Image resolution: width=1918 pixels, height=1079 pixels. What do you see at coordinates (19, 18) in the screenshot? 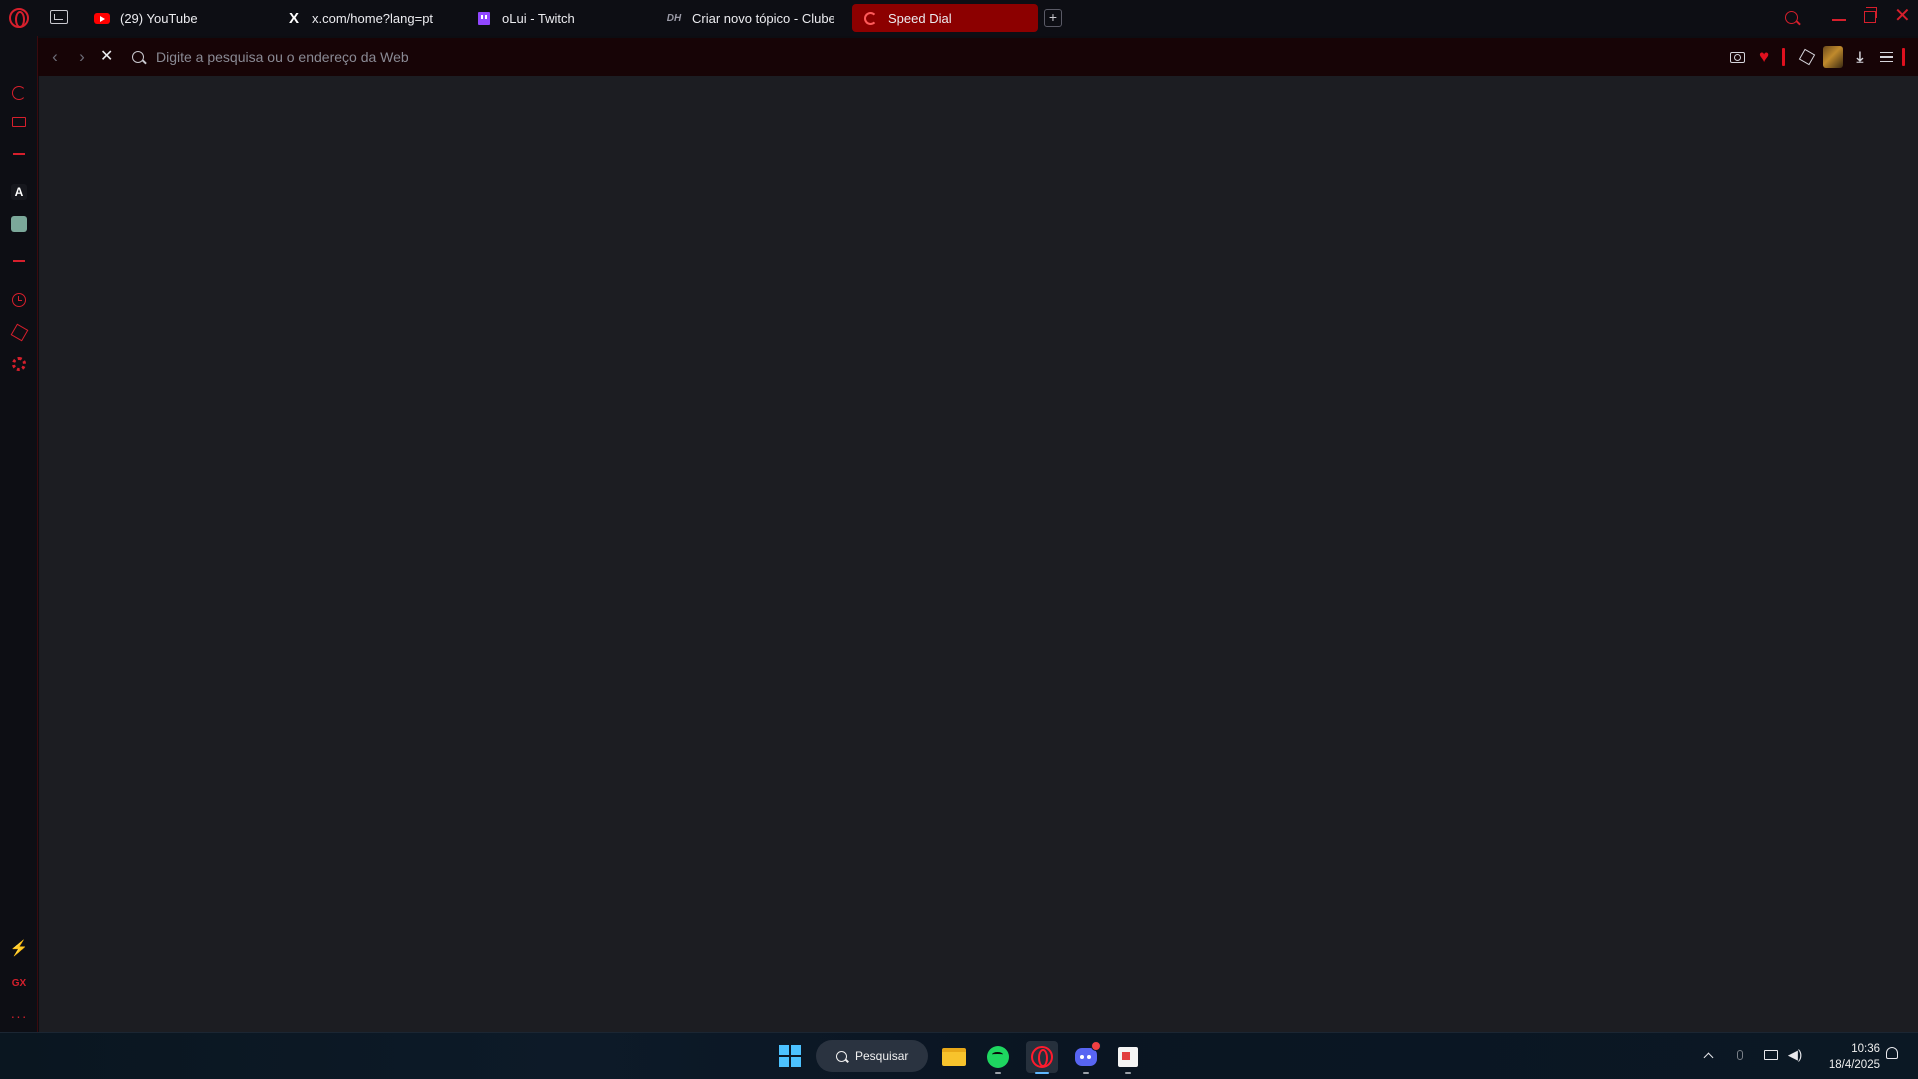
I see `opera-menu-icon` at bounding box center [19, 18].